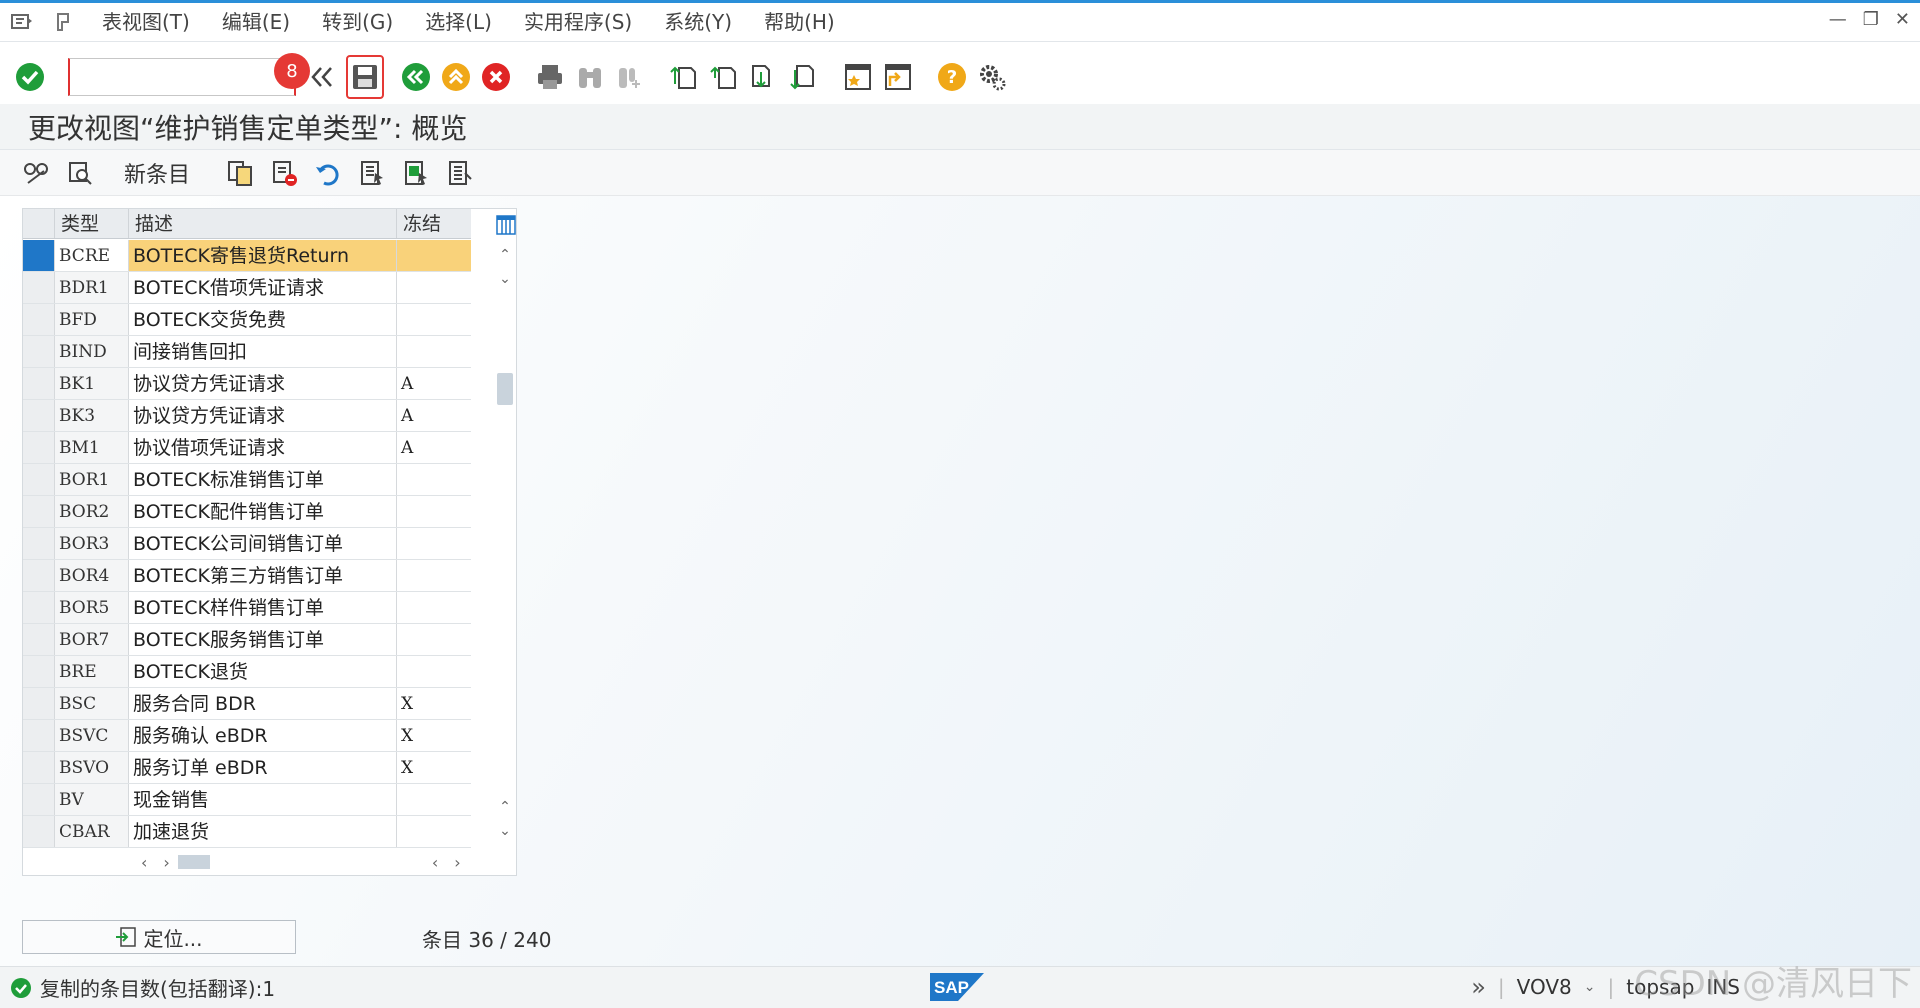  I want to click on cell-description: 现金销售, so click(263, 799).